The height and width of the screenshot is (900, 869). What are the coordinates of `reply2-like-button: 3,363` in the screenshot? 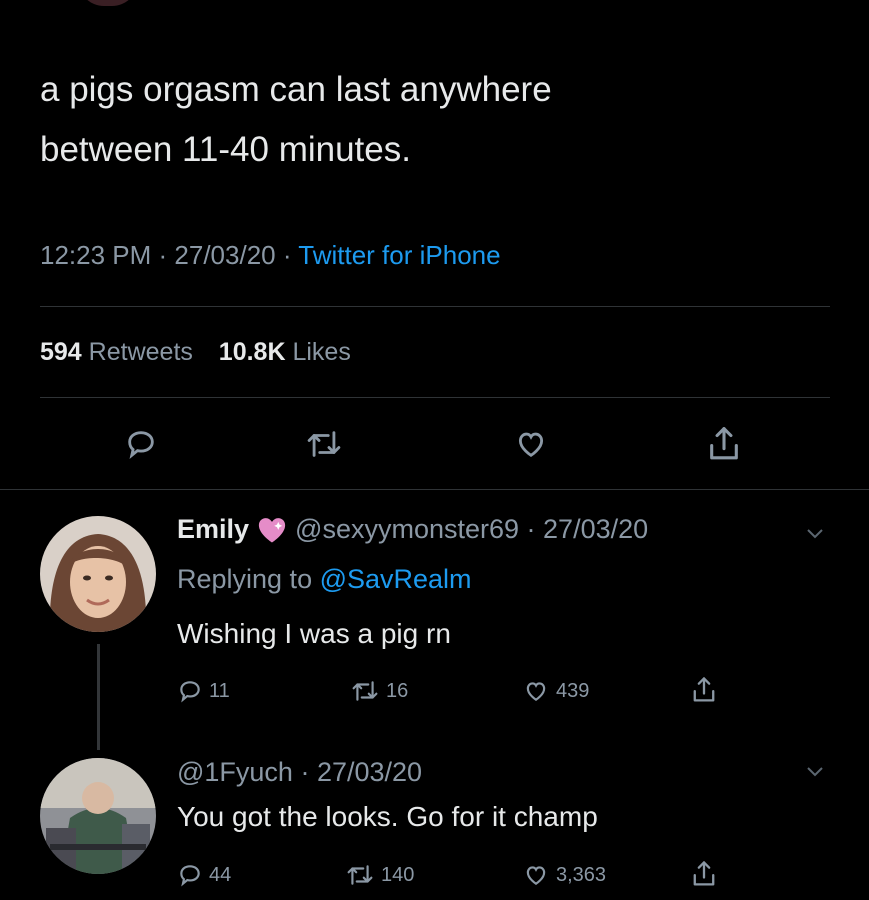 It's located at (564, 875).